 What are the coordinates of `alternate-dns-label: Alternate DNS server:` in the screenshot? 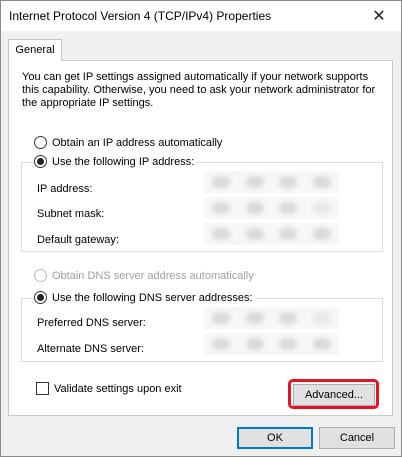 It's located at (90, 349).